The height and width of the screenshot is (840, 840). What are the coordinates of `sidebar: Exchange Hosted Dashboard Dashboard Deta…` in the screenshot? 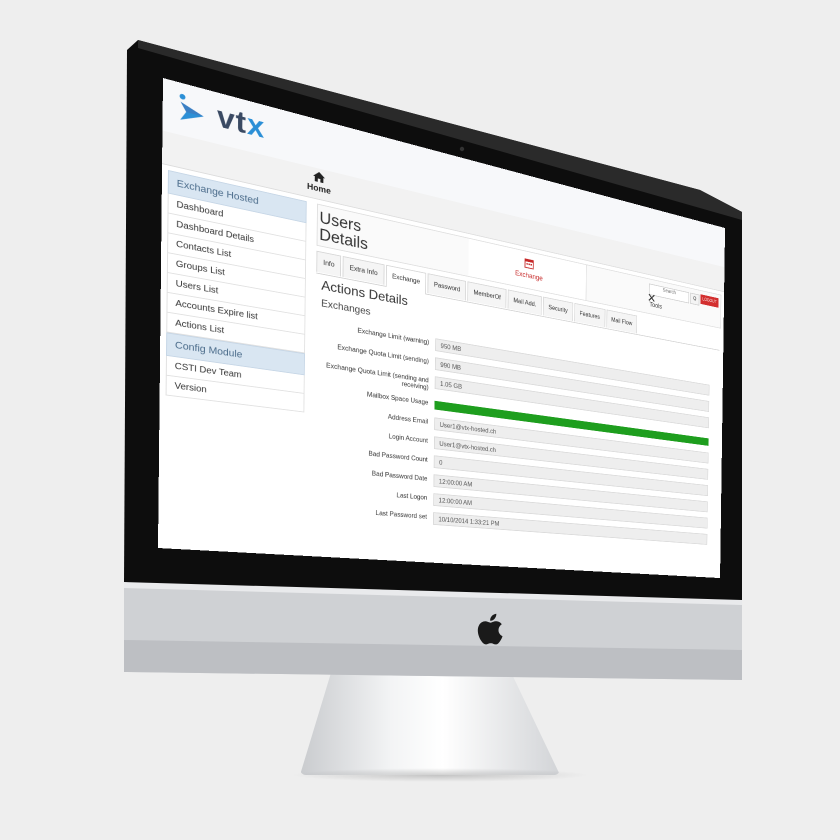 It's located at (236, 291).